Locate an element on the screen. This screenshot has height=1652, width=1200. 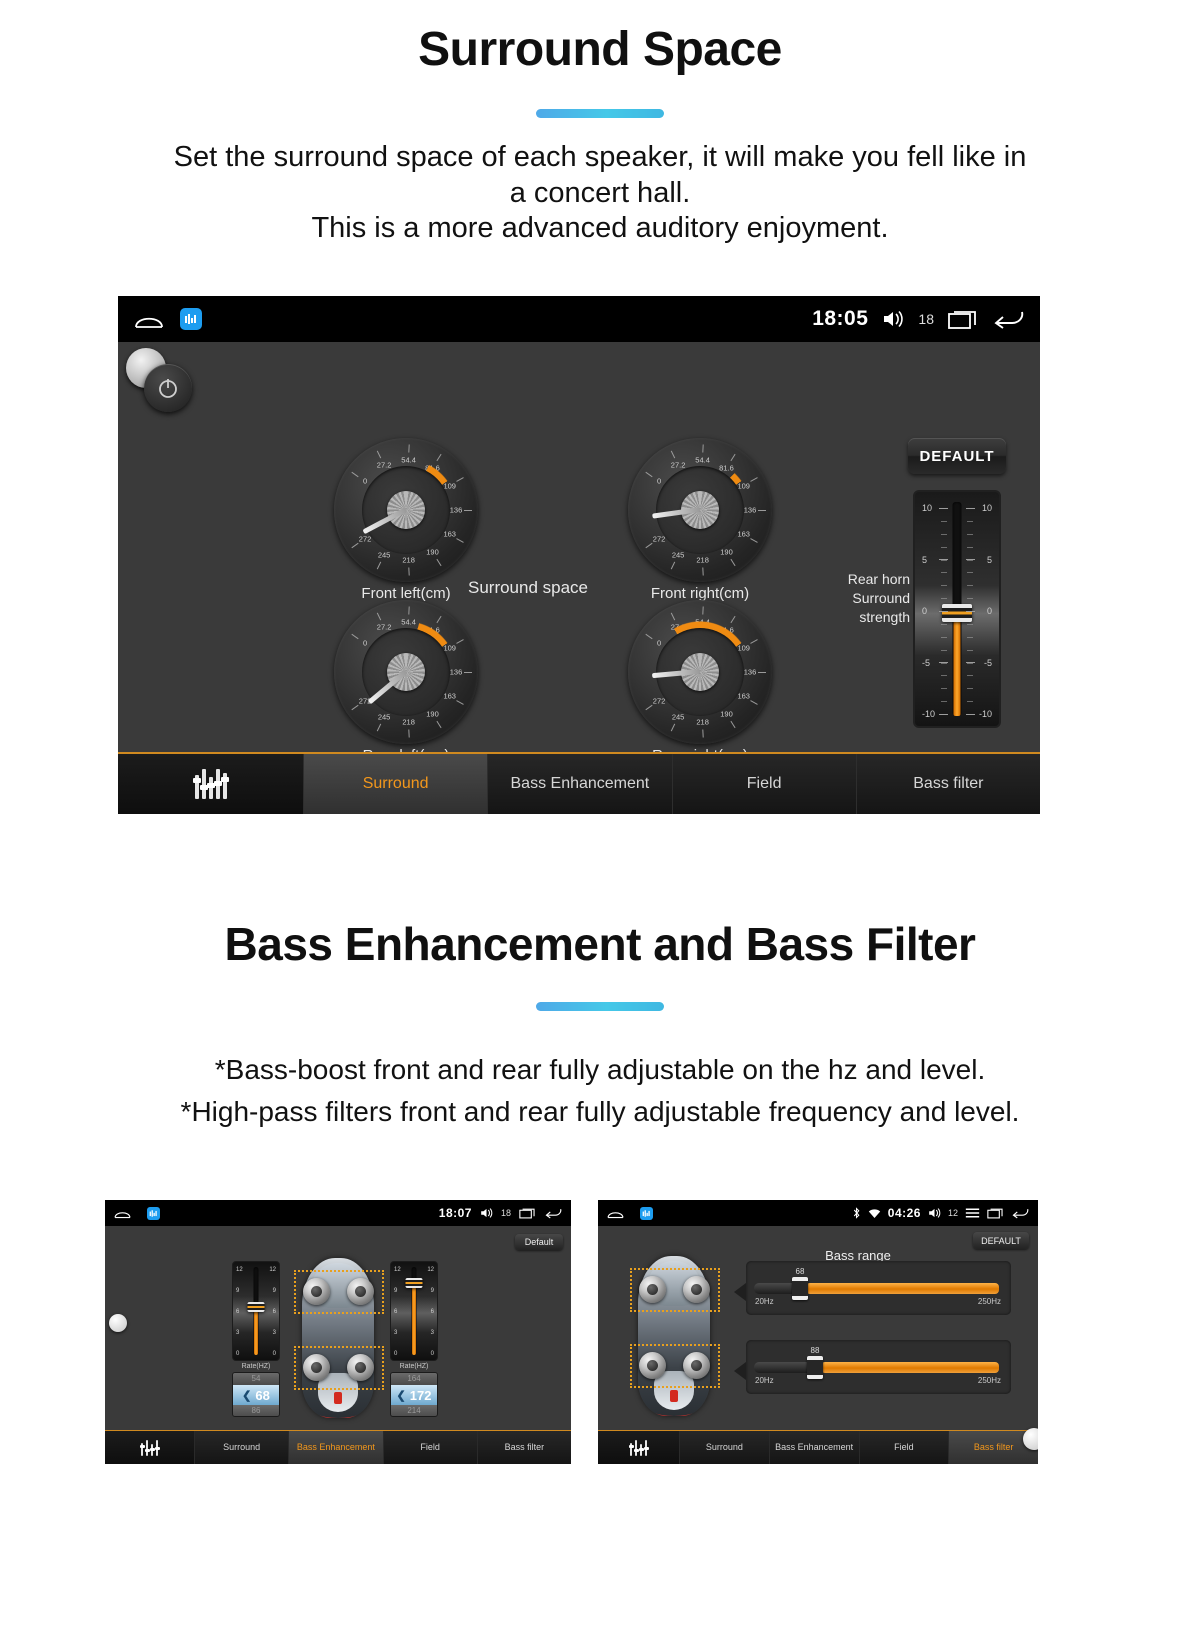
front-bass-level-fader: 12 12 9 9 6 6 3 3 0 0 is located at coordinates (256, 1311).